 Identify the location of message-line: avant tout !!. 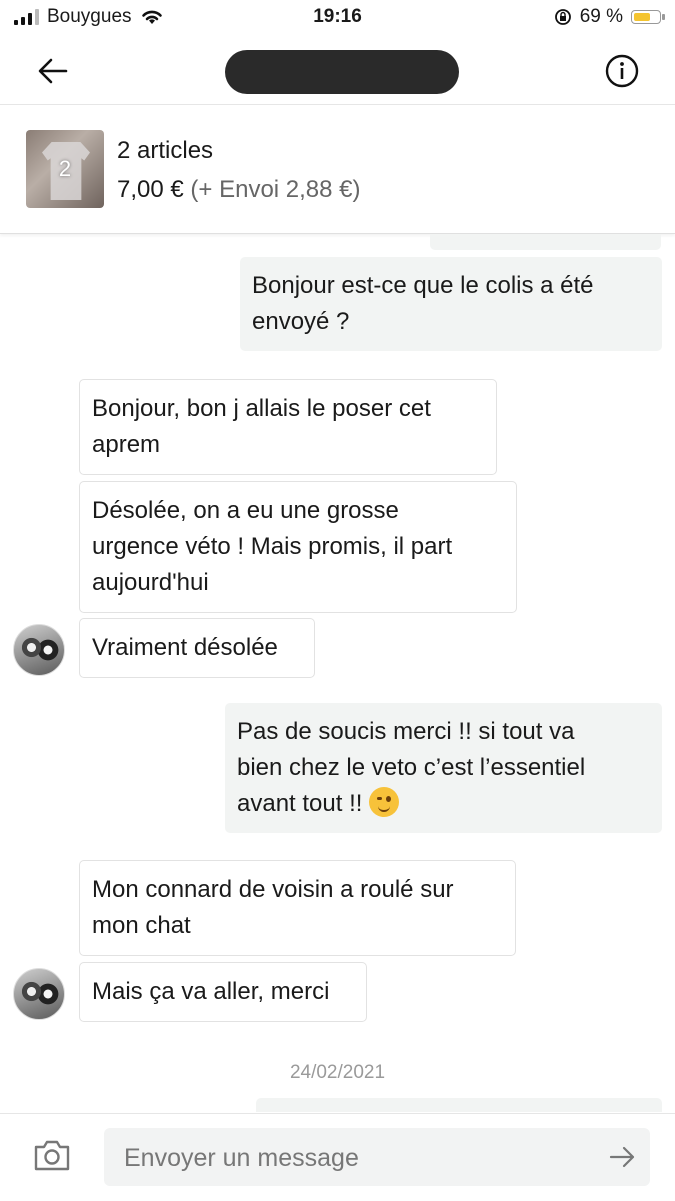
(443, 804).